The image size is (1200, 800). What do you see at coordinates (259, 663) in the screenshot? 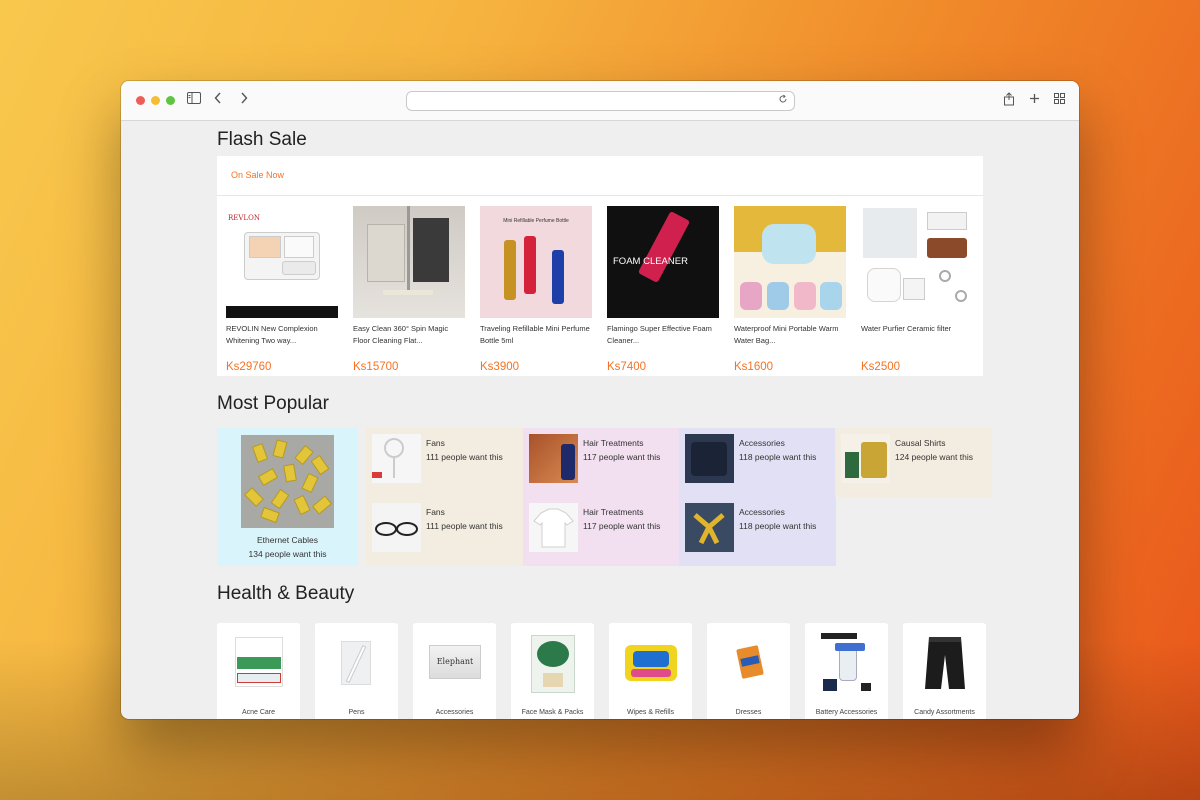
I see `acne-care-image` at bounding box center [259, 663].